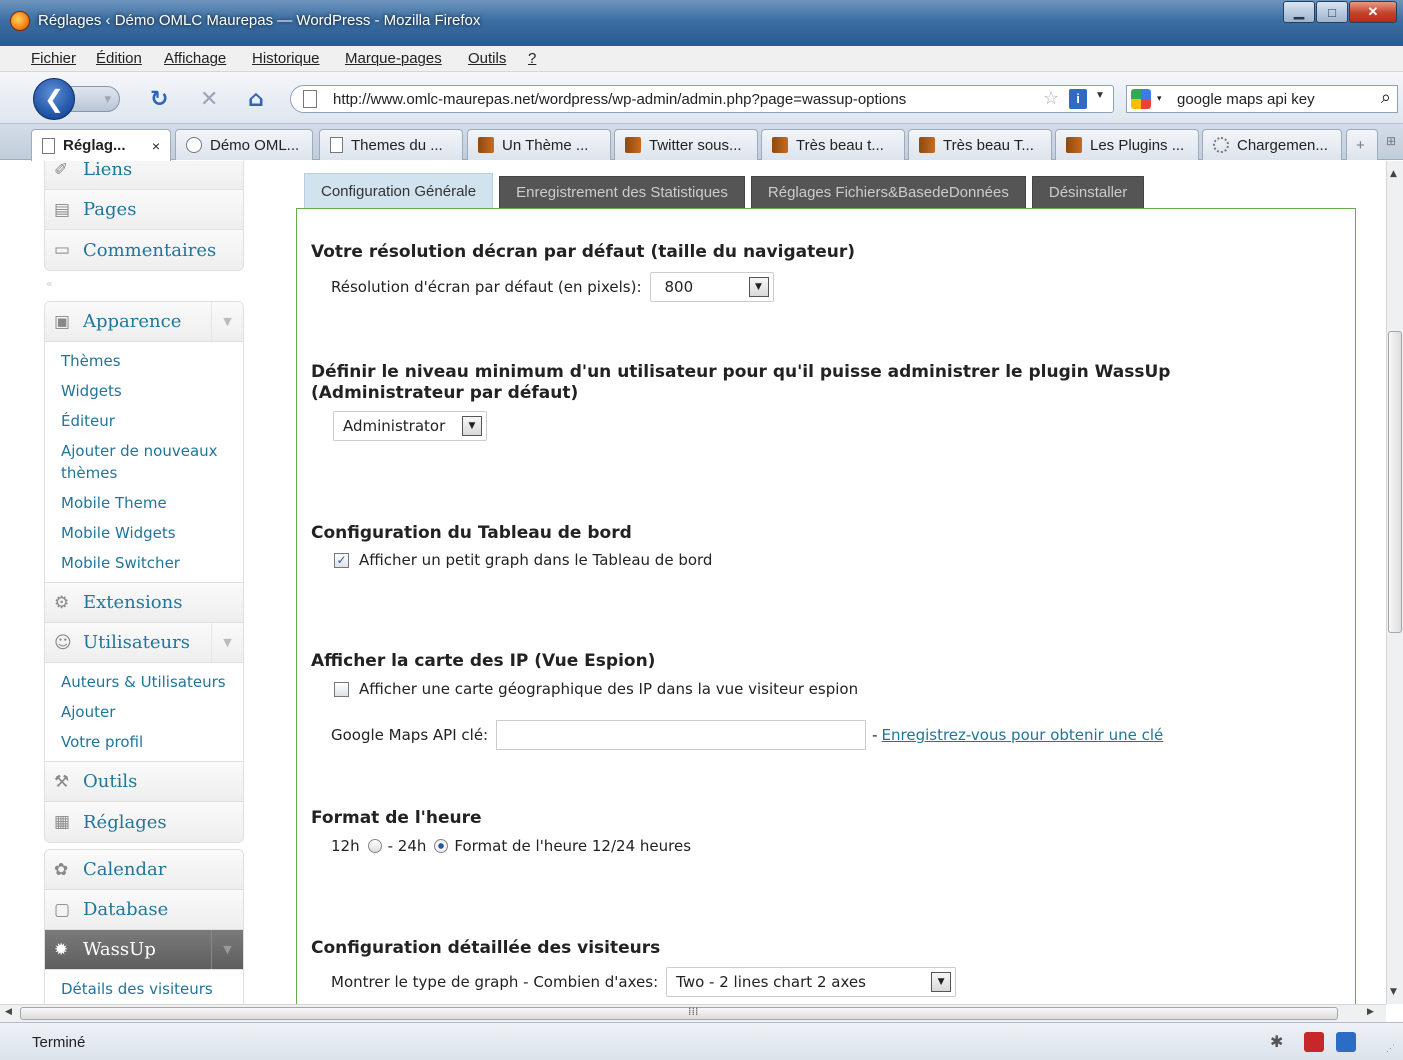  I want to click on dashboard-graph-checkbox: ✓, so click(341, 560).